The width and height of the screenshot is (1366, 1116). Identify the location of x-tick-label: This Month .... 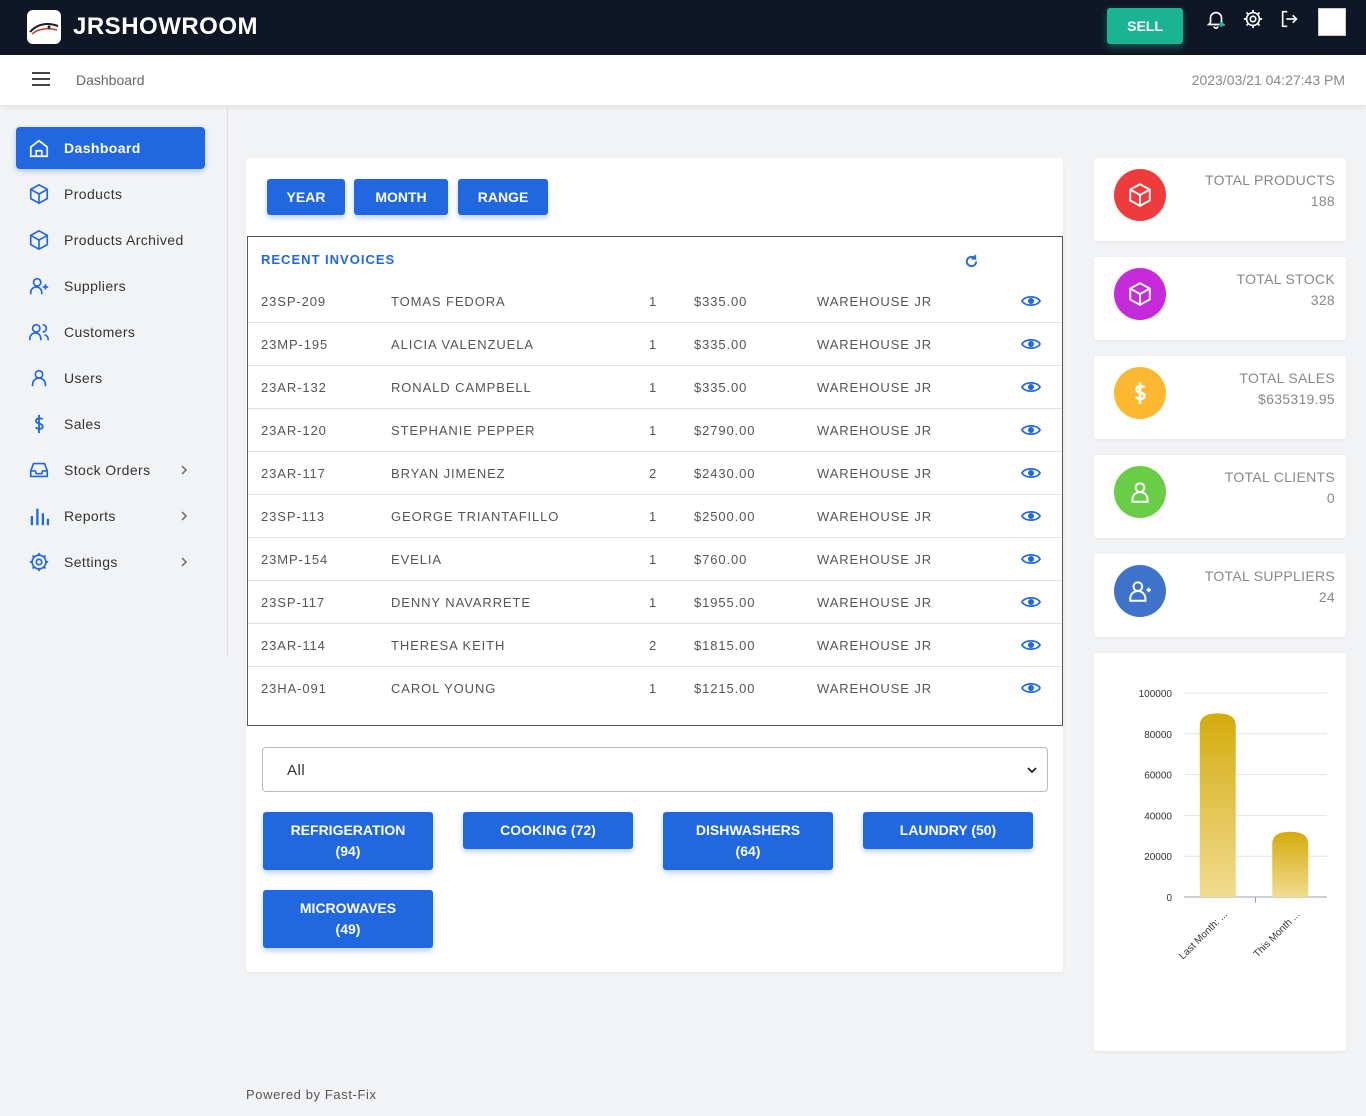
(1277, 934).